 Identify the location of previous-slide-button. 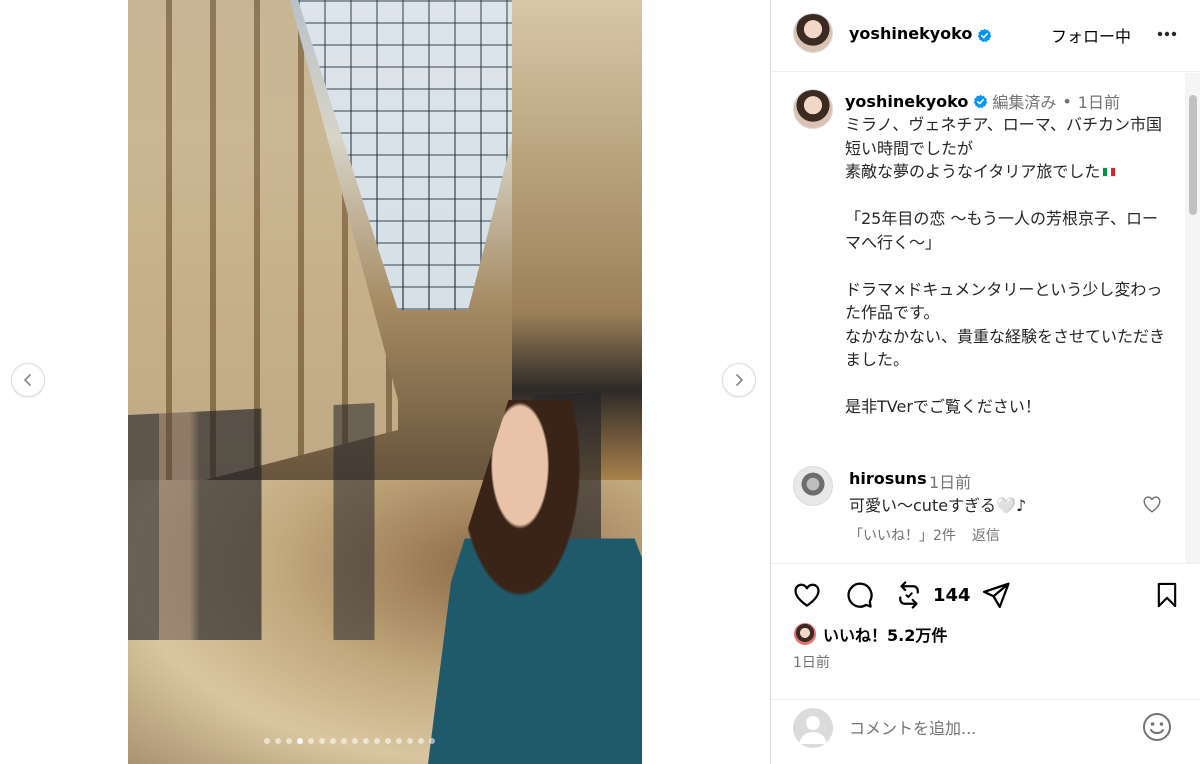
(28, 380).